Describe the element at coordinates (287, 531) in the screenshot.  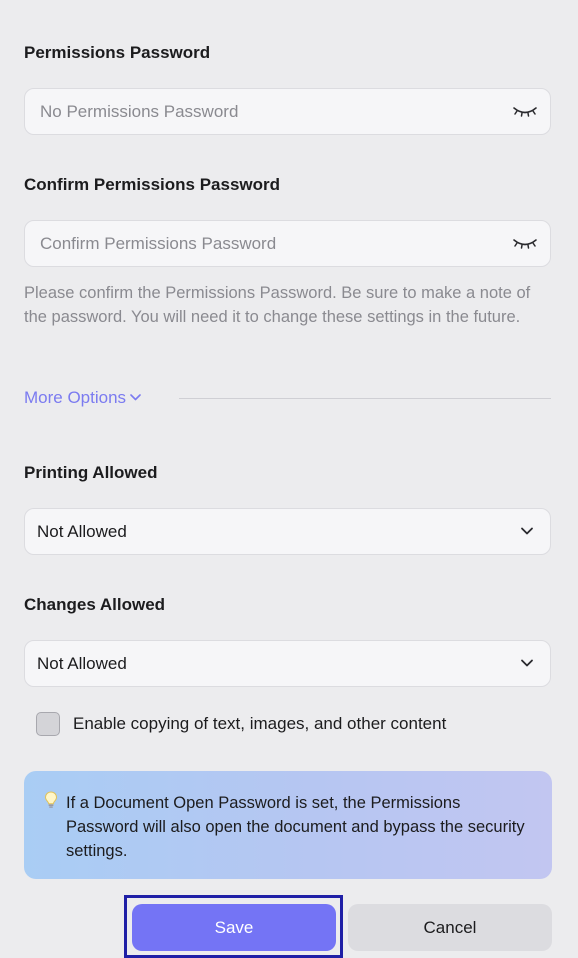
I see `printing-allowed-select: Not Allowed` at that location.